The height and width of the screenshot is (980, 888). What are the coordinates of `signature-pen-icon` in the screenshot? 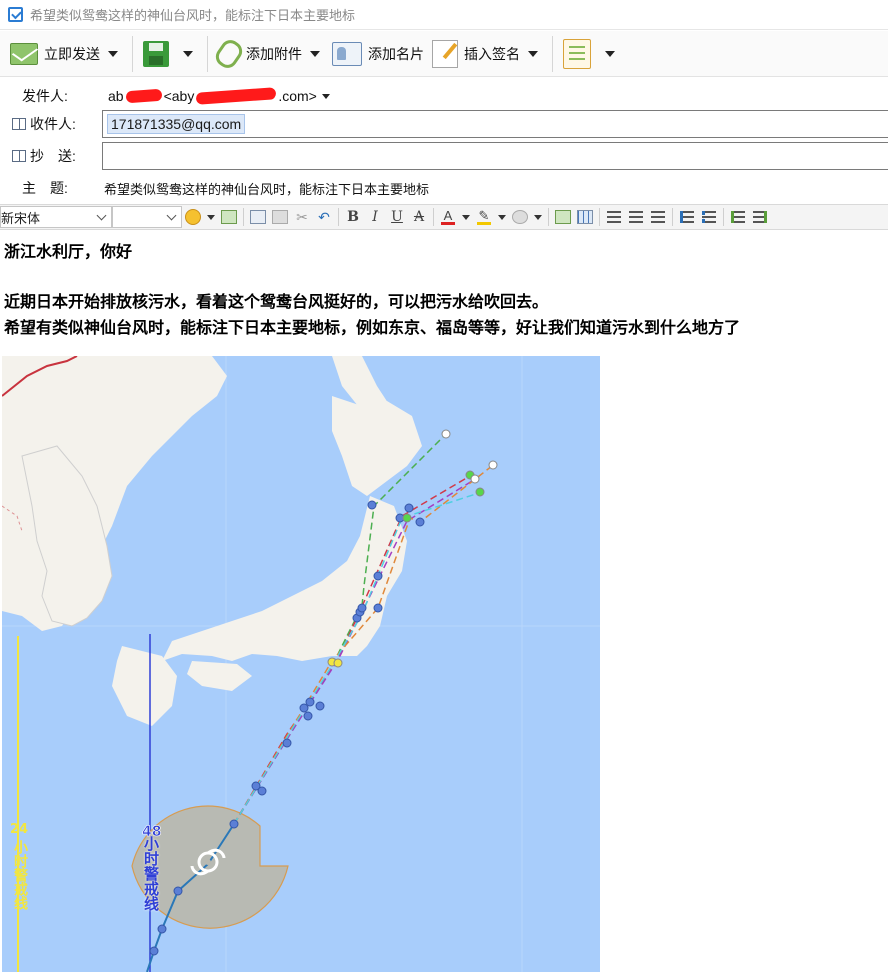 It's located at (445, 53).